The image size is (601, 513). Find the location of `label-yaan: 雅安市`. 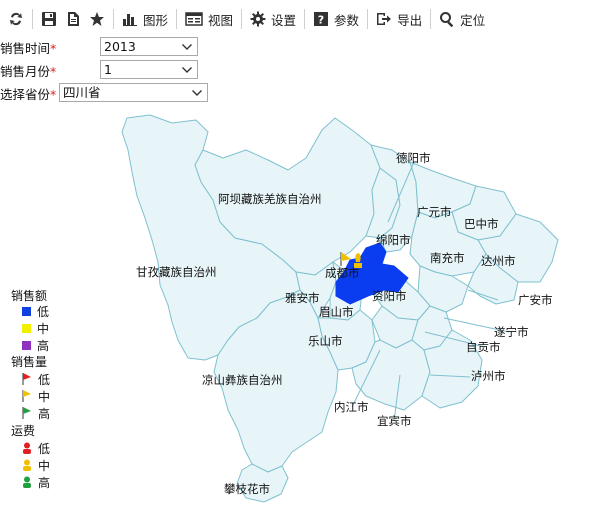

label-yaan: 雅安市 is located at coordinates (302, 298).